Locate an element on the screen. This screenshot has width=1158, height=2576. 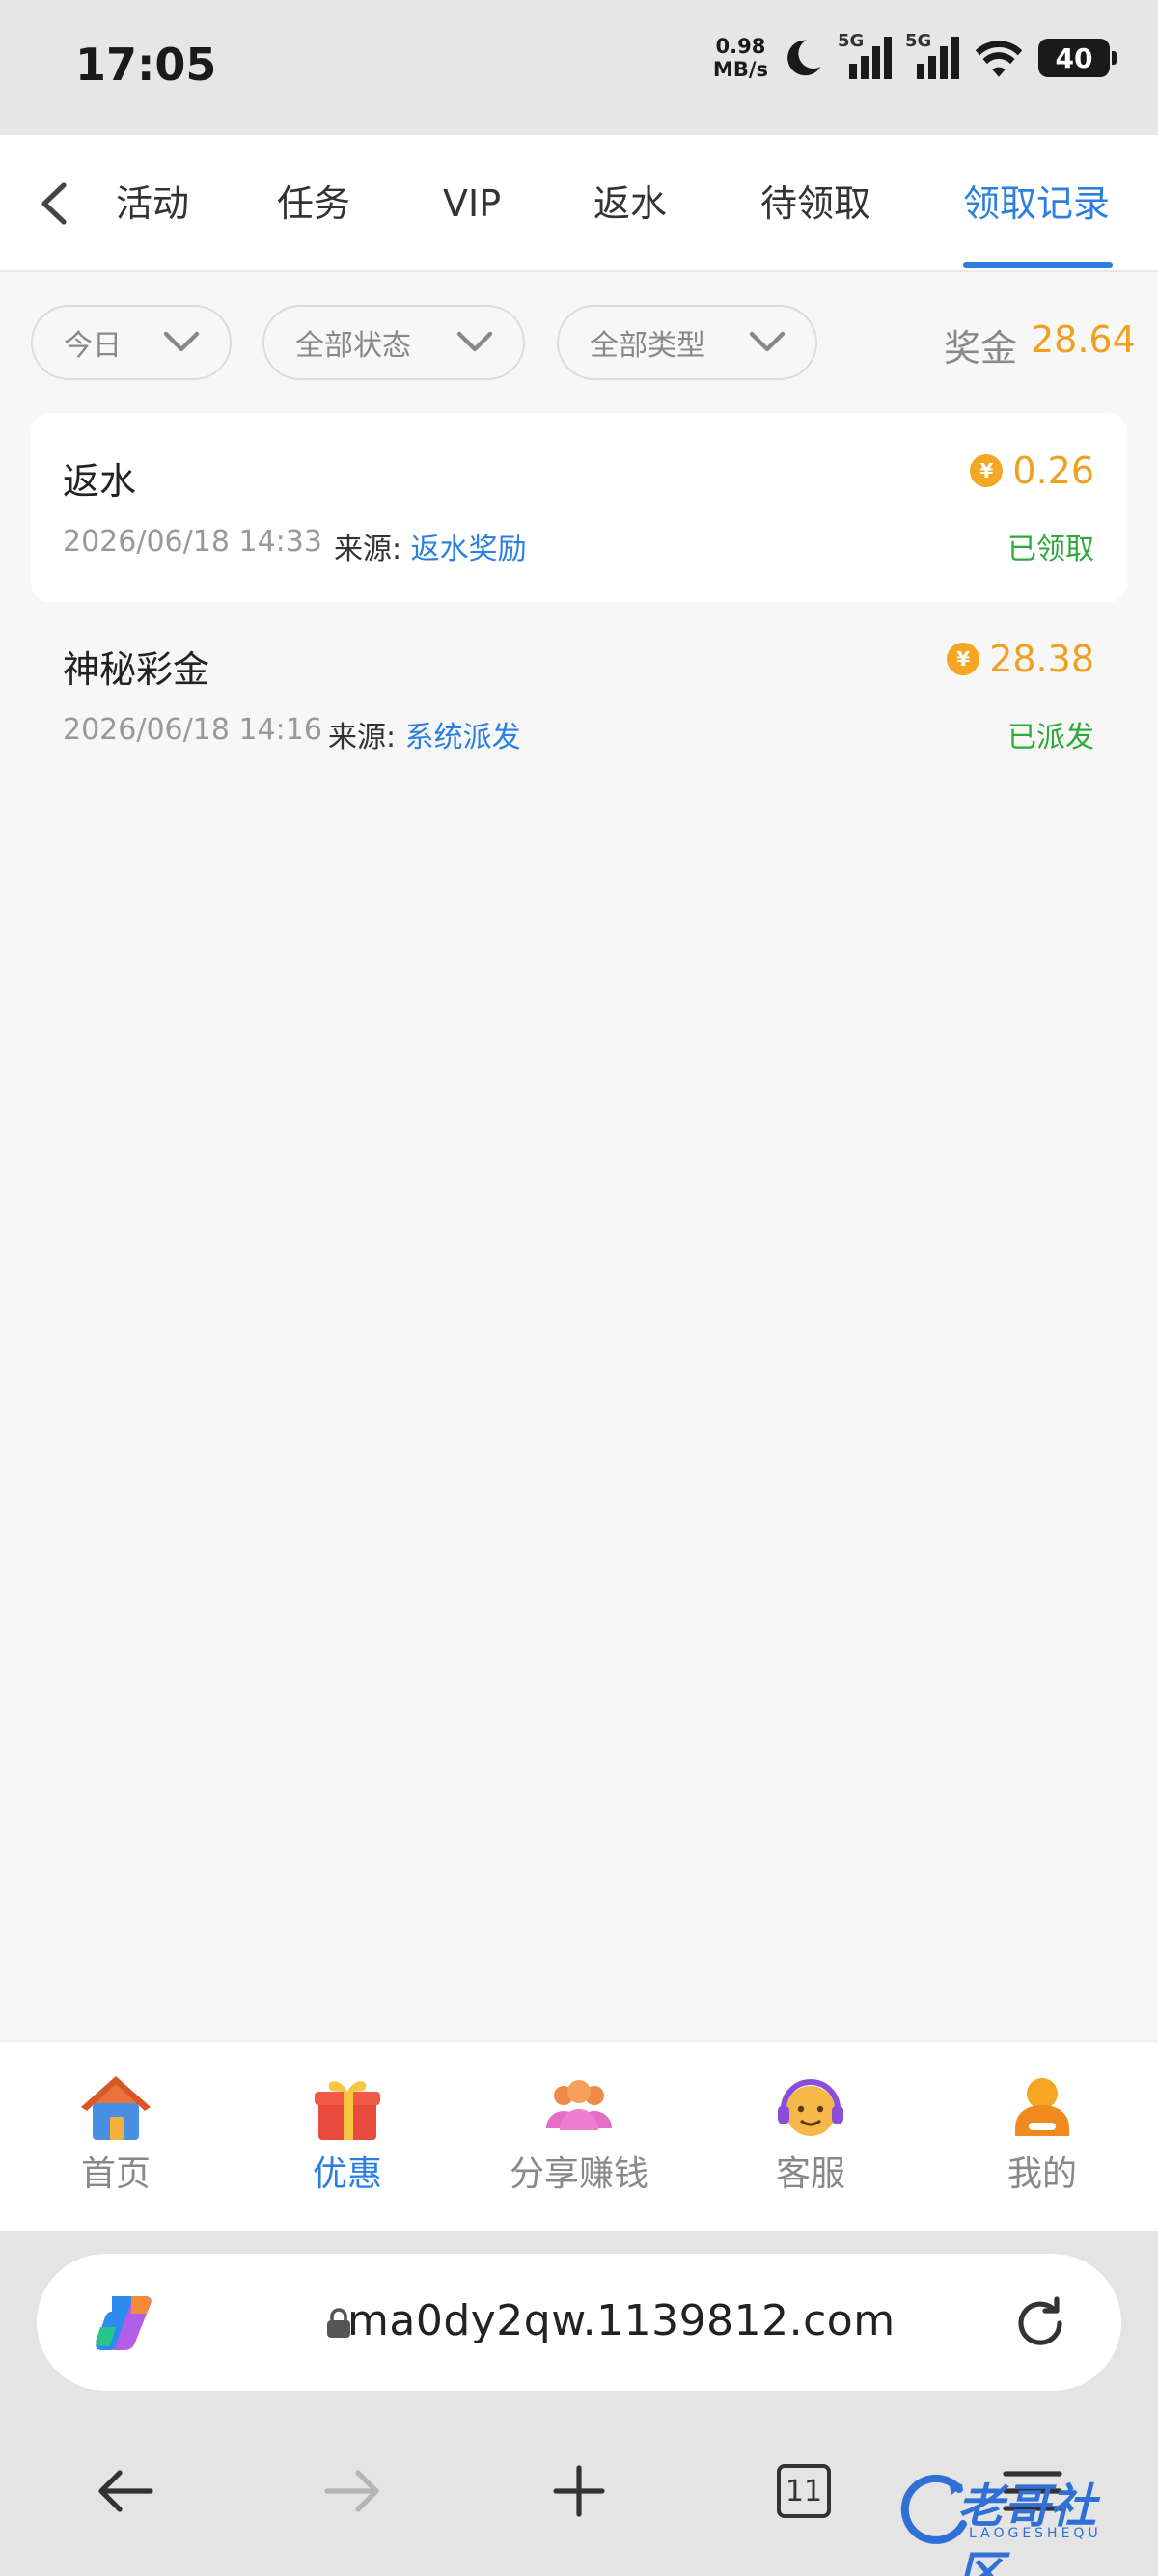
tab-pending: 待领取 is located at coordinates (815, 204).